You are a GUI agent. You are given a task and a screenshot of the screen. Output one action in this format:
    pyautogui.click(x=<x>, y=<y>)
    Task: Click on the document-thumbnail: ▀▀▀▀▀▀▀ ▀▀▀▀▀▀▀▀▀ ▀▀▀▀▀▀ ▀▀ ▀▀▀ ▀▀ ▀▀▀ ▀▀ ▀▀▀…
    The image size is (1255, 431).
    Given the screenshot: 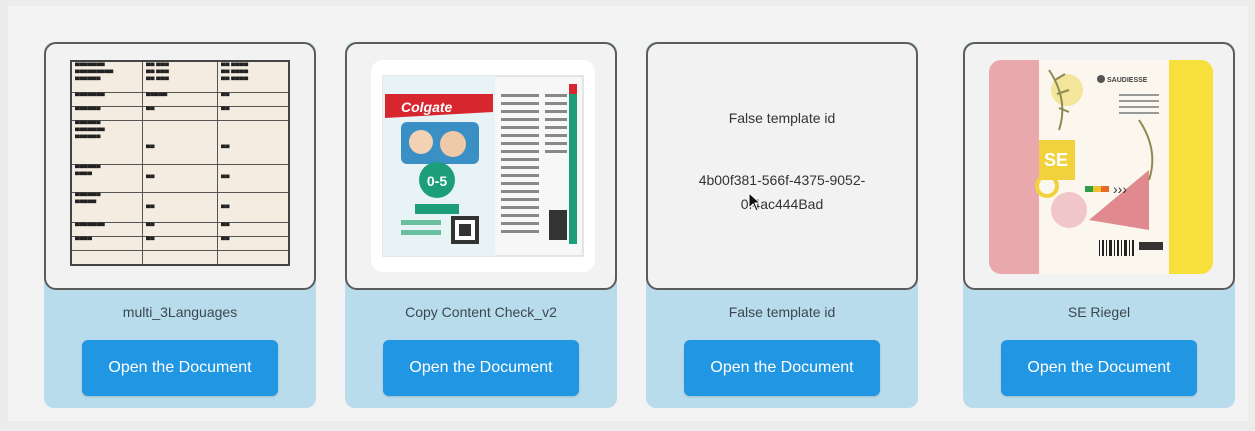 What is the action you would take?
    pyautogui.click(x=180, y=166)
    